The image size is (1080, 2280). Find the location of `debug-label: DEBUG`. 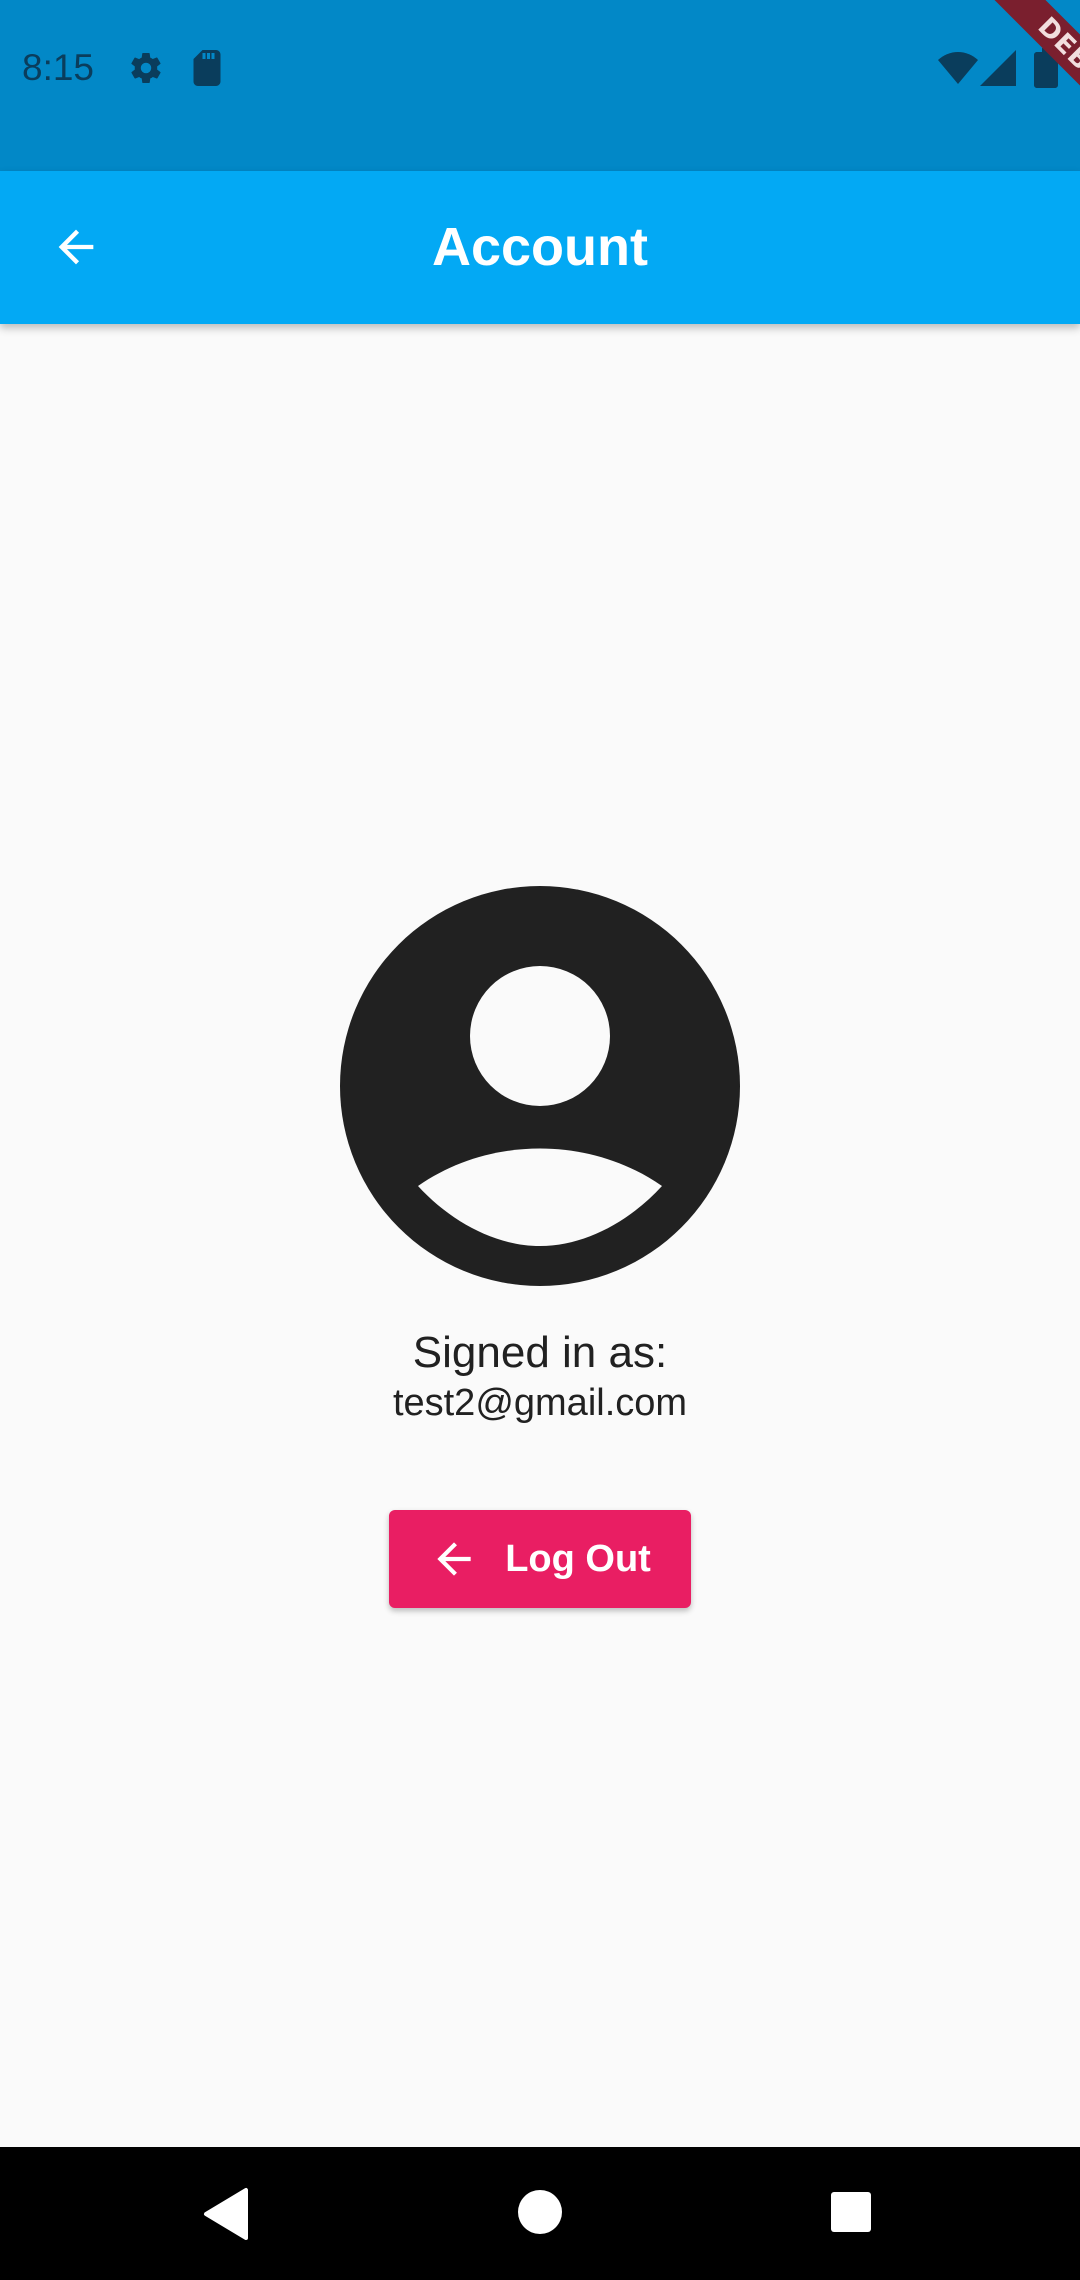

debug-label: DEBUG is located at coordinates (1027, 80).